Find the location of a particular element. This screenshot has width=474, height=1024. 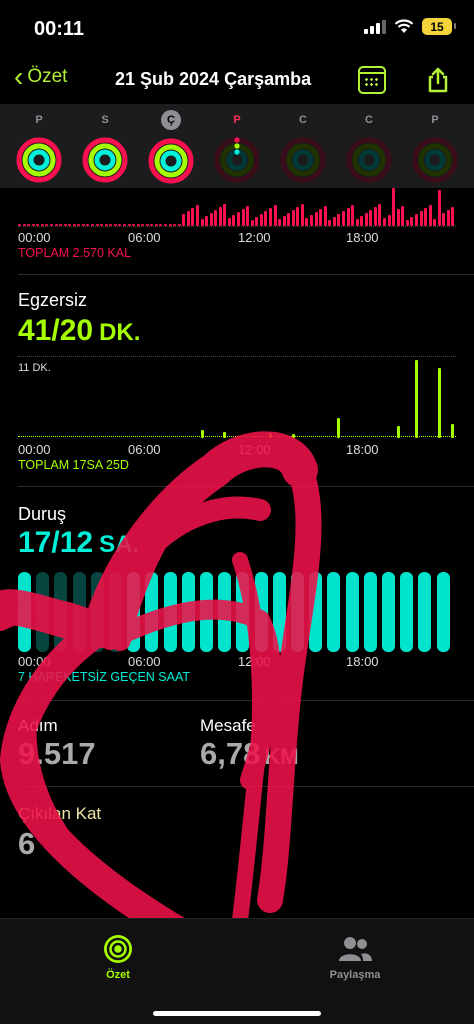

exercise-value-number: 41/20 is located at coordinates (56, 330).